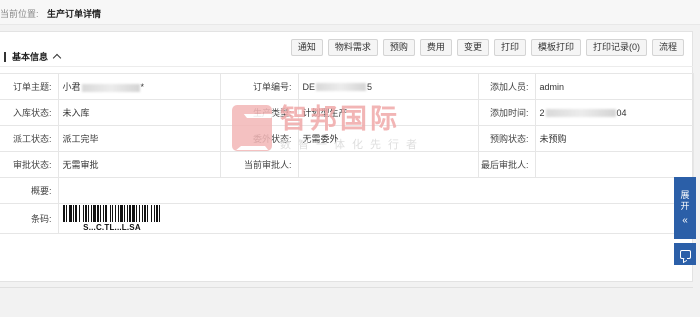 This screenshot has height=317, width=700. What do you see at coordinates (74, 14) in the screenshot?
I see `page-title: 生产订单详情` at bounding box center [74, 14].